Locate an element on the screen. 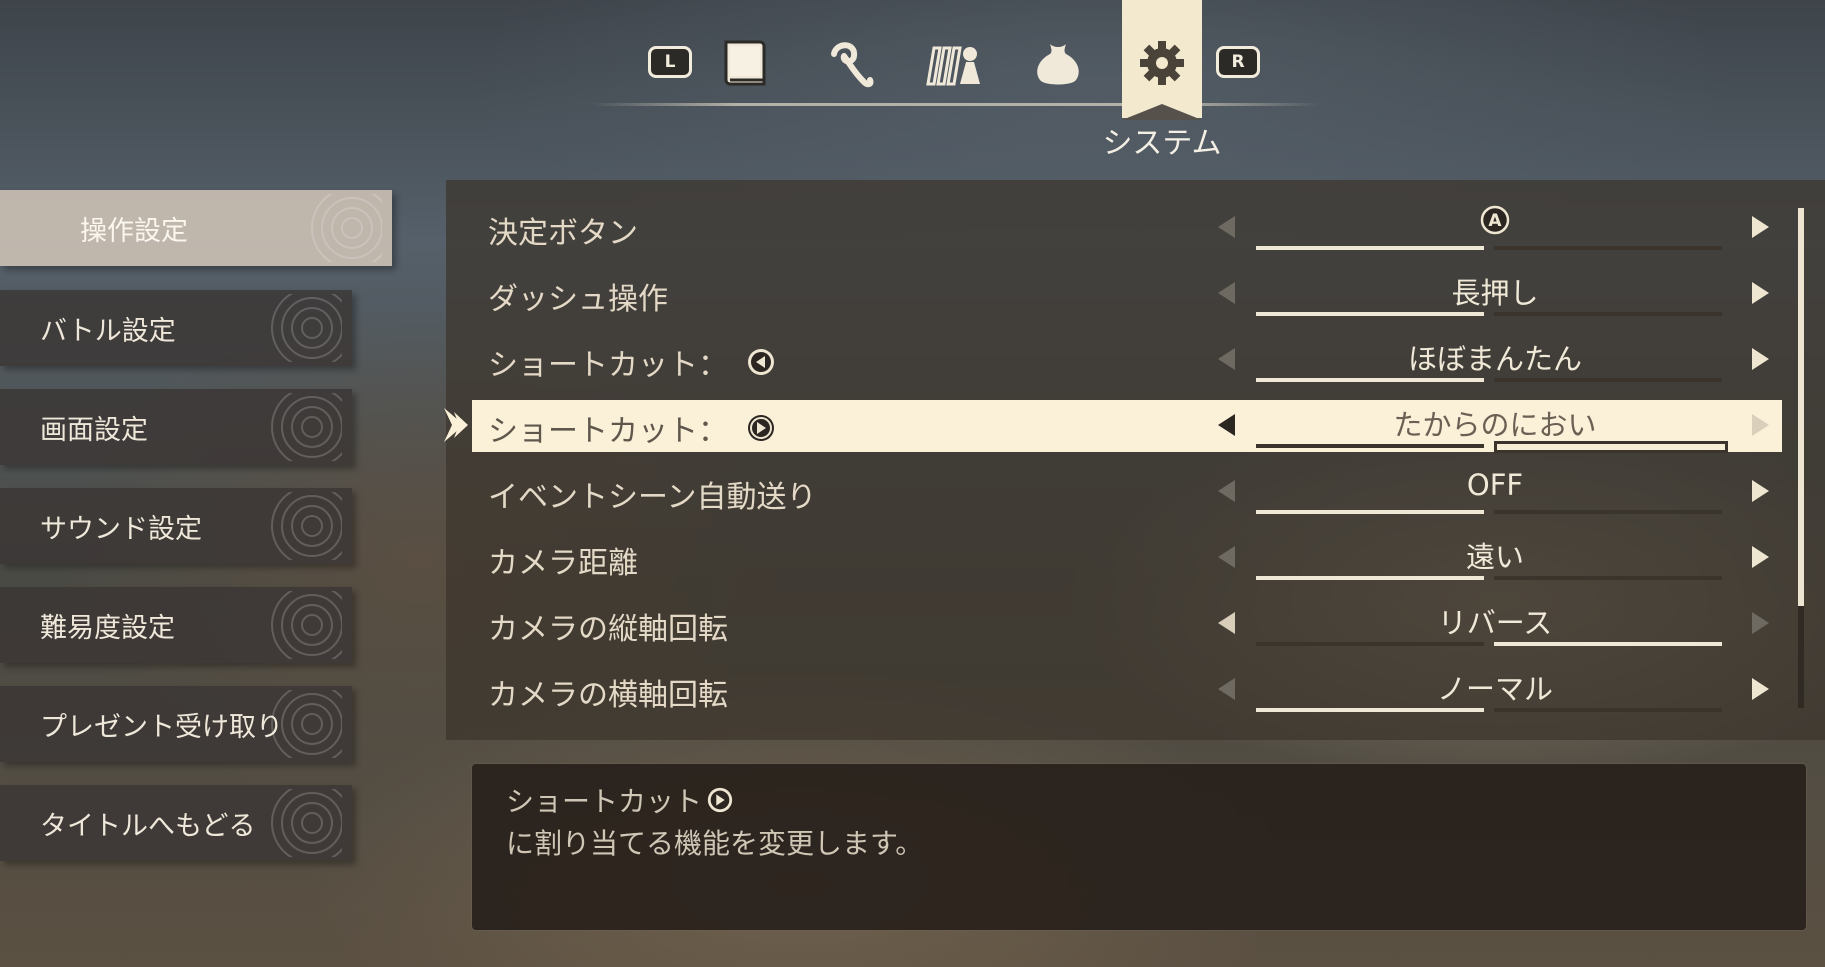 This screenshot has height=967, width=1825. setting-label: イベントシーン自動送り is located at coordinates (652, 497).